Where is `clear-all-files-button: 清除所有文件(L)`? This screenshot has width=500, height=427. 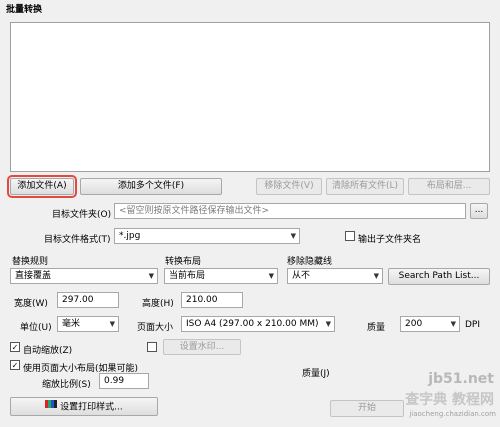
clear-all-files-button: 清除所有文件(L) is located at coordinates (365, 186).